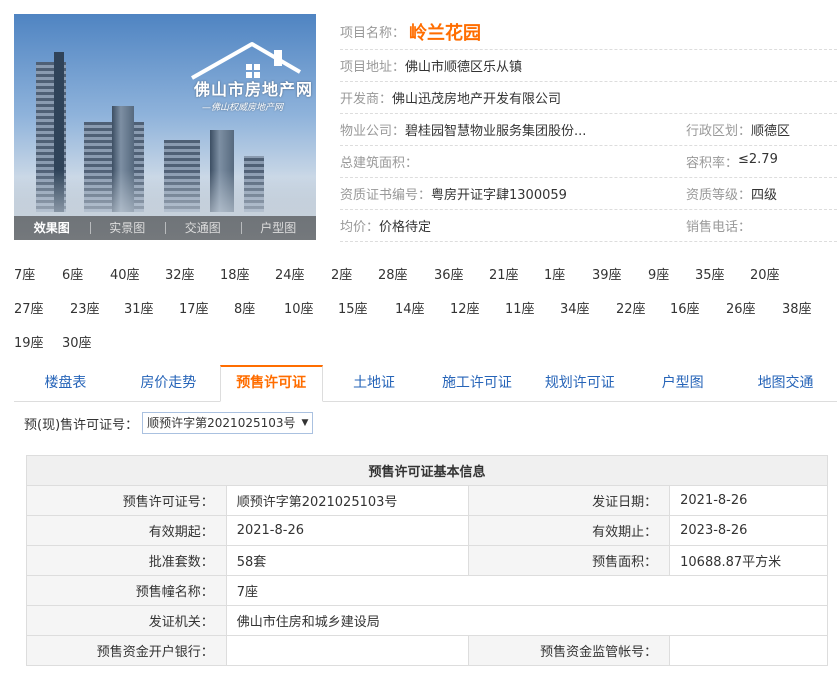 This screenshot has height=675, width=837. Describe the element at coordinates (569, 650) in the screenshot. I see `account-label: 预售资金监管帐号：` at that location.